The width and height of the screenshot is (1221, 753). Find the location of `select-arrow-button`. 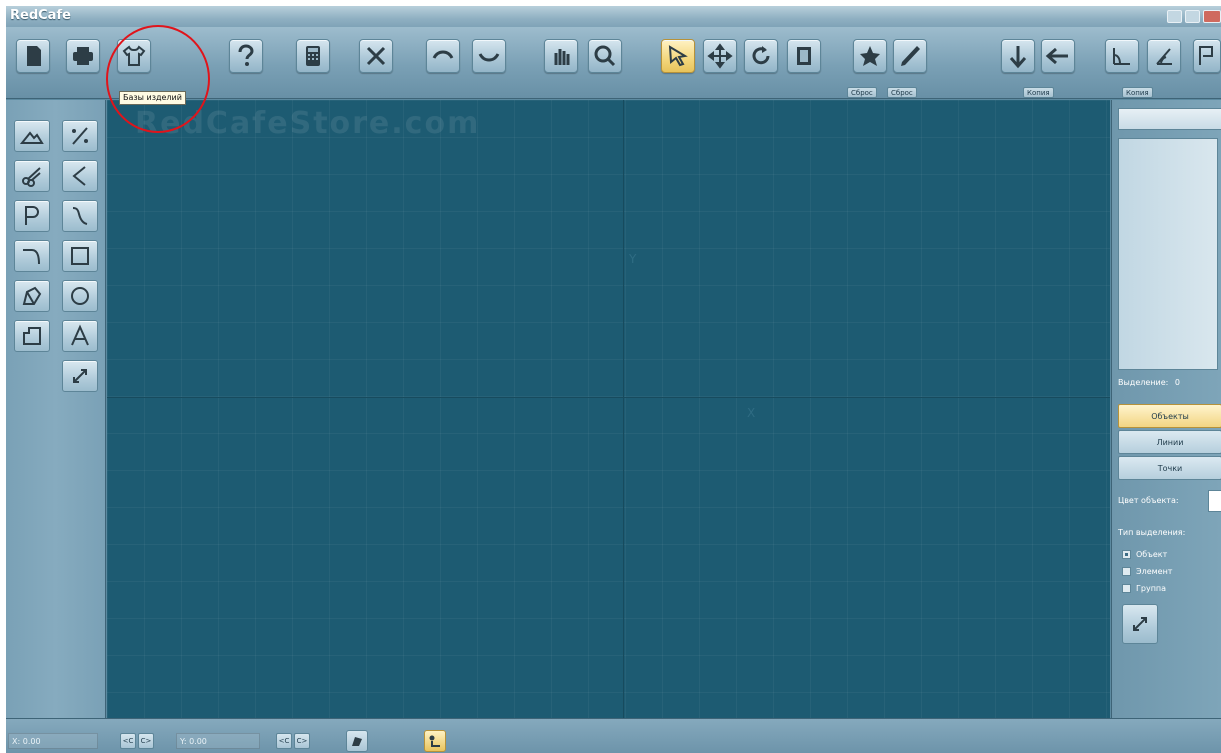

select-arrow-button is located at coordinates (678, 56).